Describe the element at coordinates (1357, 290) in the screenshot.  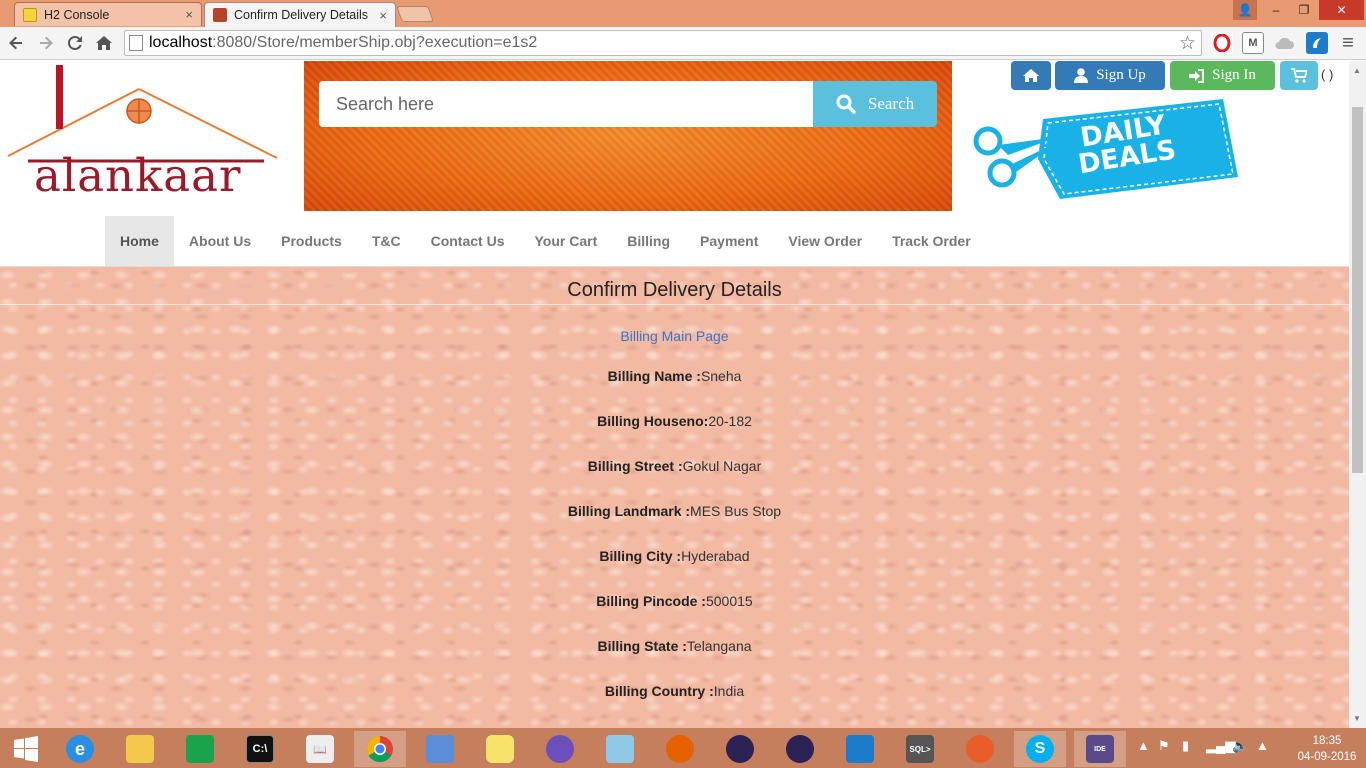
I see `scrollbar-thumb` at that location.